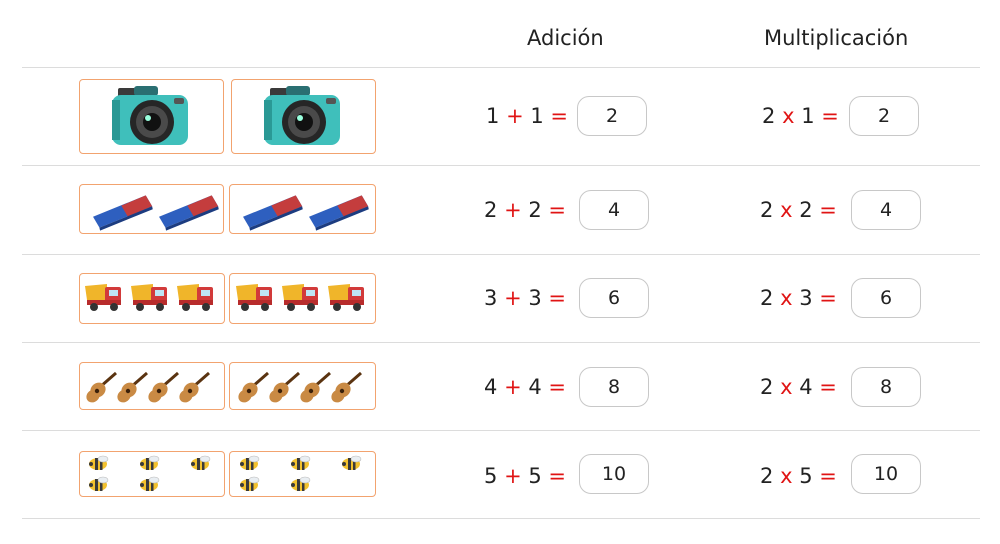 This screenshot has height=544, width=1000. What do you see at coordinates (525, 476) in the screenshot?
I see `addition-equation: 5 + 5 =` at bounding box center [525, 476].